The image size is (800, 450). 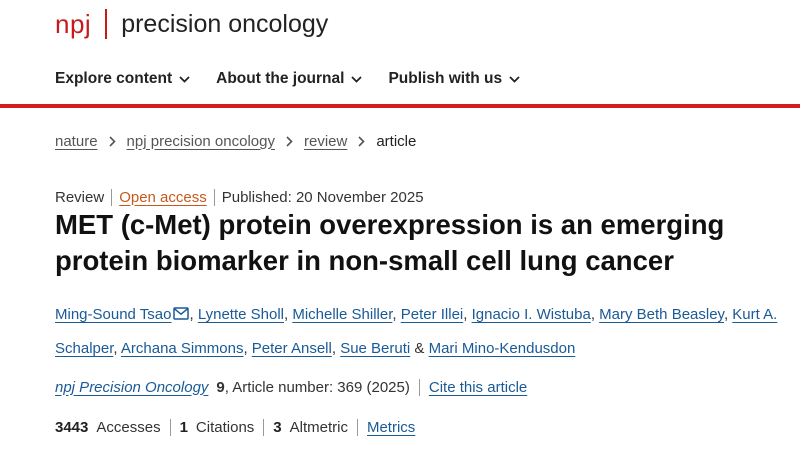 I want to click on author-link: Mary Beth Beasley, so click(x=661, y=314).